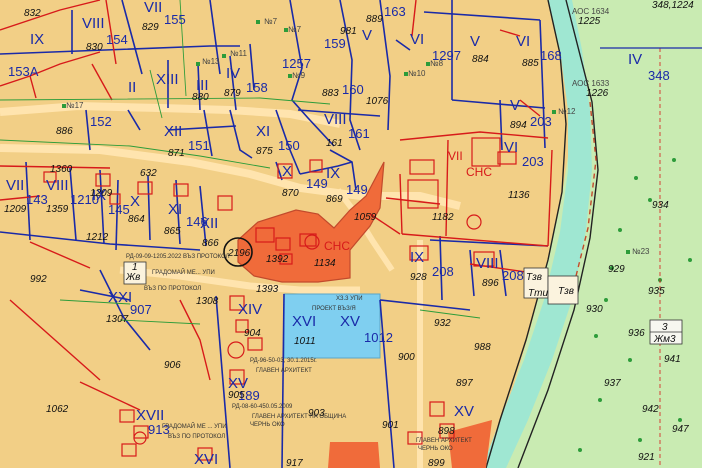 The width and height of the screenshot is (702, 468). What do you see at coordinates (239, 253) in the screenshot?
I see `num-2196: 2196` at bounding box center [239, 253].